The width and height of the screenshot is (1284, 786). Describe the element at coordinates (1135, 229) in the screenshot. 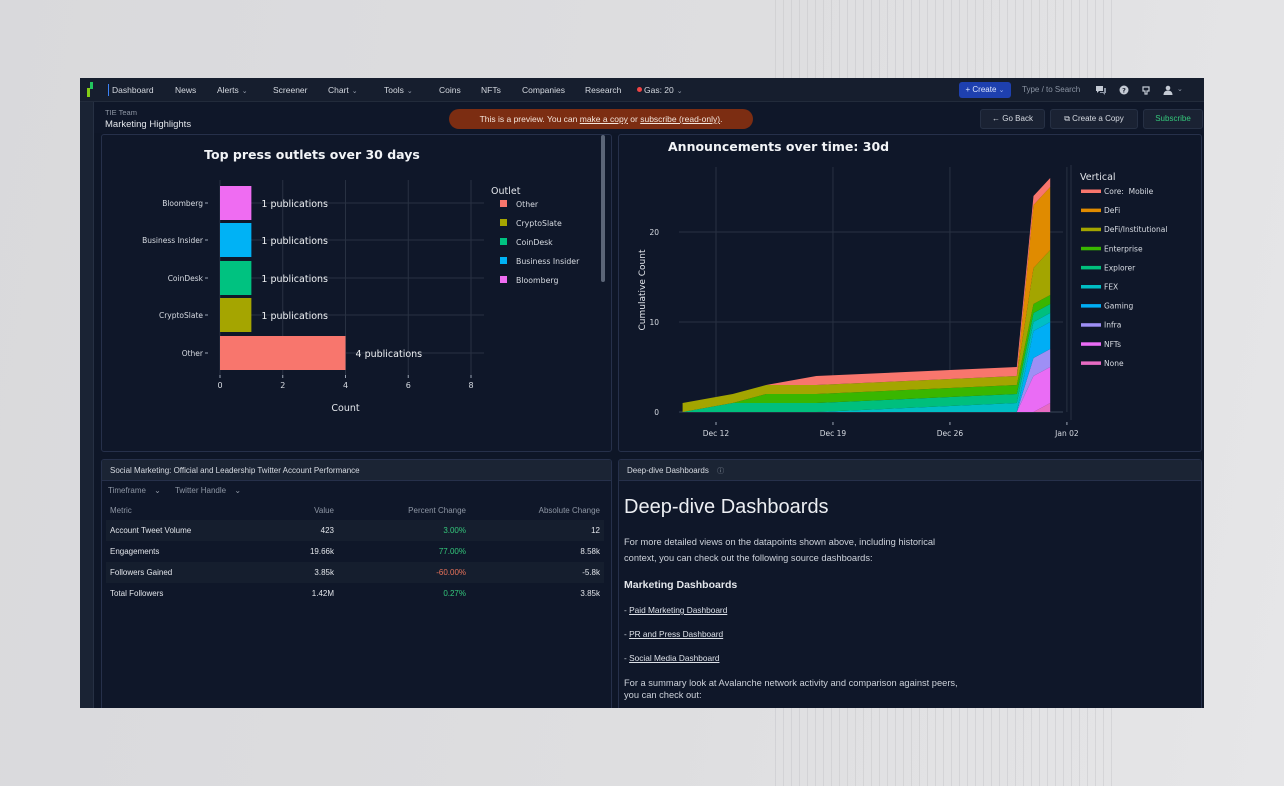

I see `legend-item: DeFi/Institutional` at that location.